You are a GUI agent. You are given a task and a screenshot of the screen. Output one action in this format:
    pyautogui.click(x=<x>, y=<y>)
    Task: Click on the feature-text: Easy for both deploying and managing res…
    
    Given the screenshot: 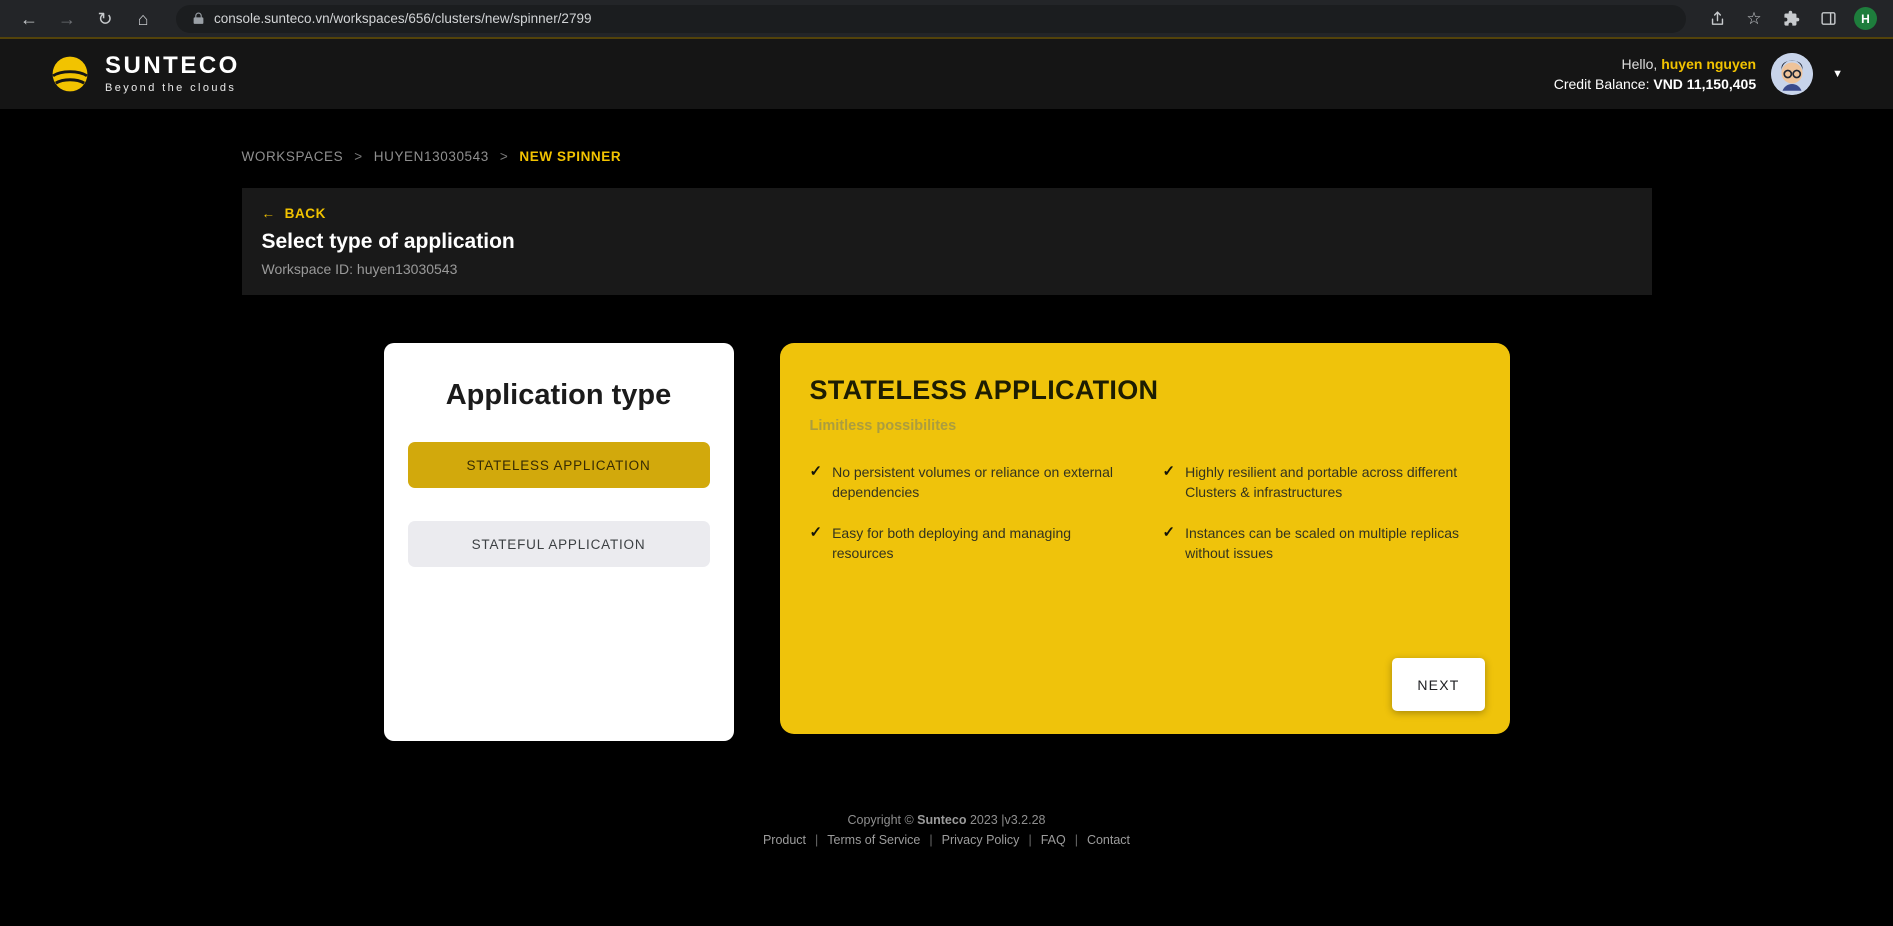 What is the action you would take?
    pyautogui.click(x=952, y=542)
    